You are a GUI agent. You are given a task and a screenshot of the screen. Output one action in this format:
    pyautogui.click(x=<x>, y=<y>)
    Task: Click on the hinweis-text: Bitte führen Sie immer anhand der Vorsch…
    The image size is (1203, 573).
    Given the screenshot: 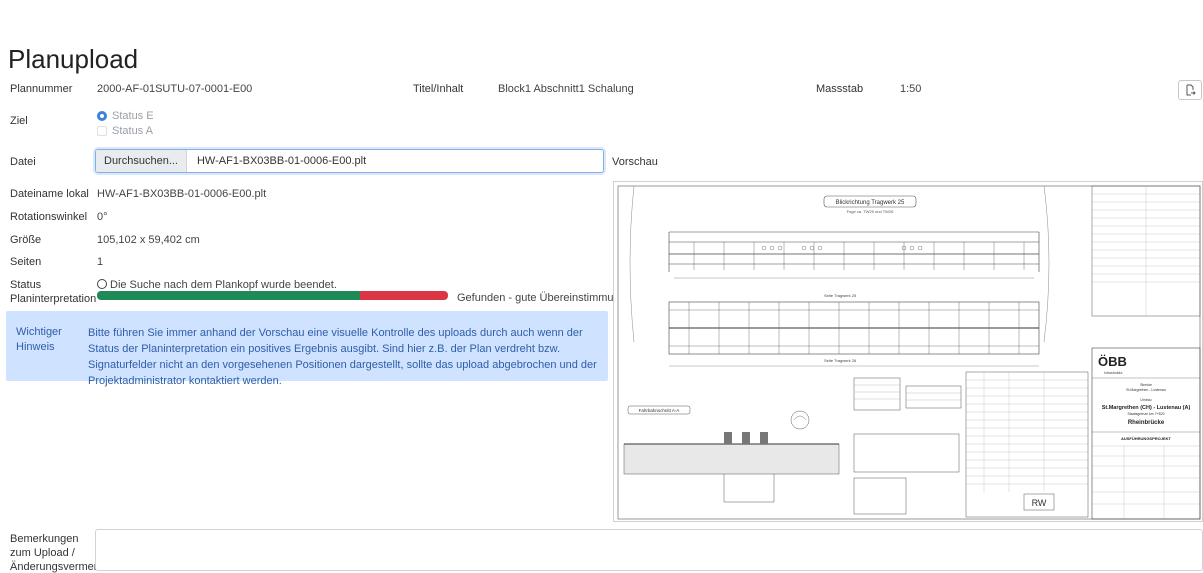 What is the action you would take?
    pyautogui.click(x=342, y=357)
    